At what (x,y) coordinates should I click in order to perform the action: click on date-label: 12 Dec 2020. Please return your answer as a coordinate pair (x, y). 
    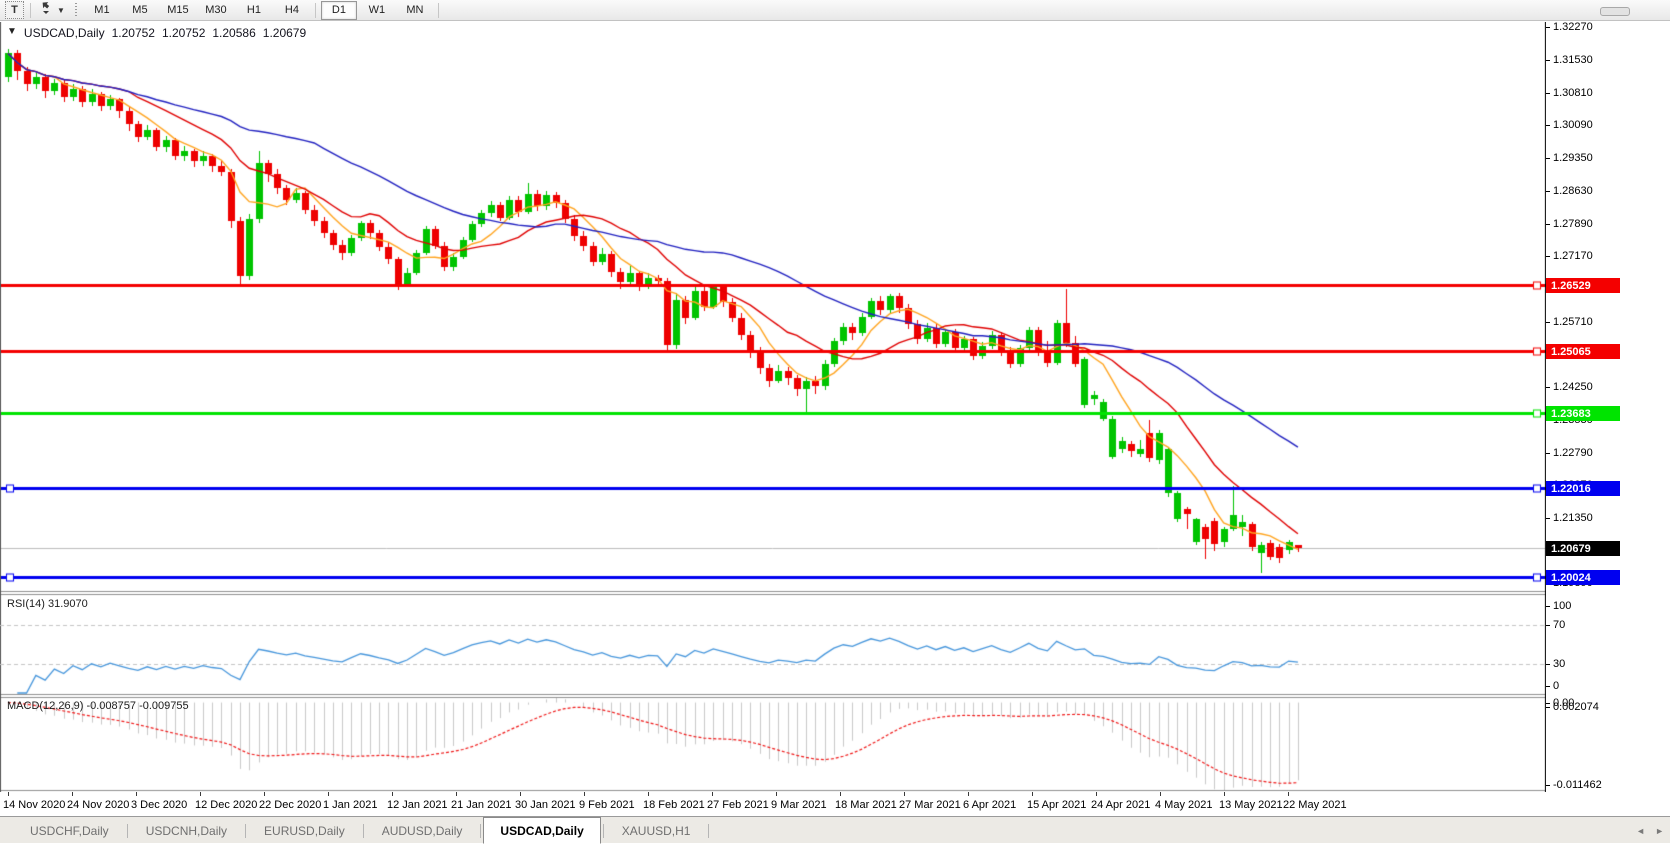
    Looking at the image, I should click on (226, 805).